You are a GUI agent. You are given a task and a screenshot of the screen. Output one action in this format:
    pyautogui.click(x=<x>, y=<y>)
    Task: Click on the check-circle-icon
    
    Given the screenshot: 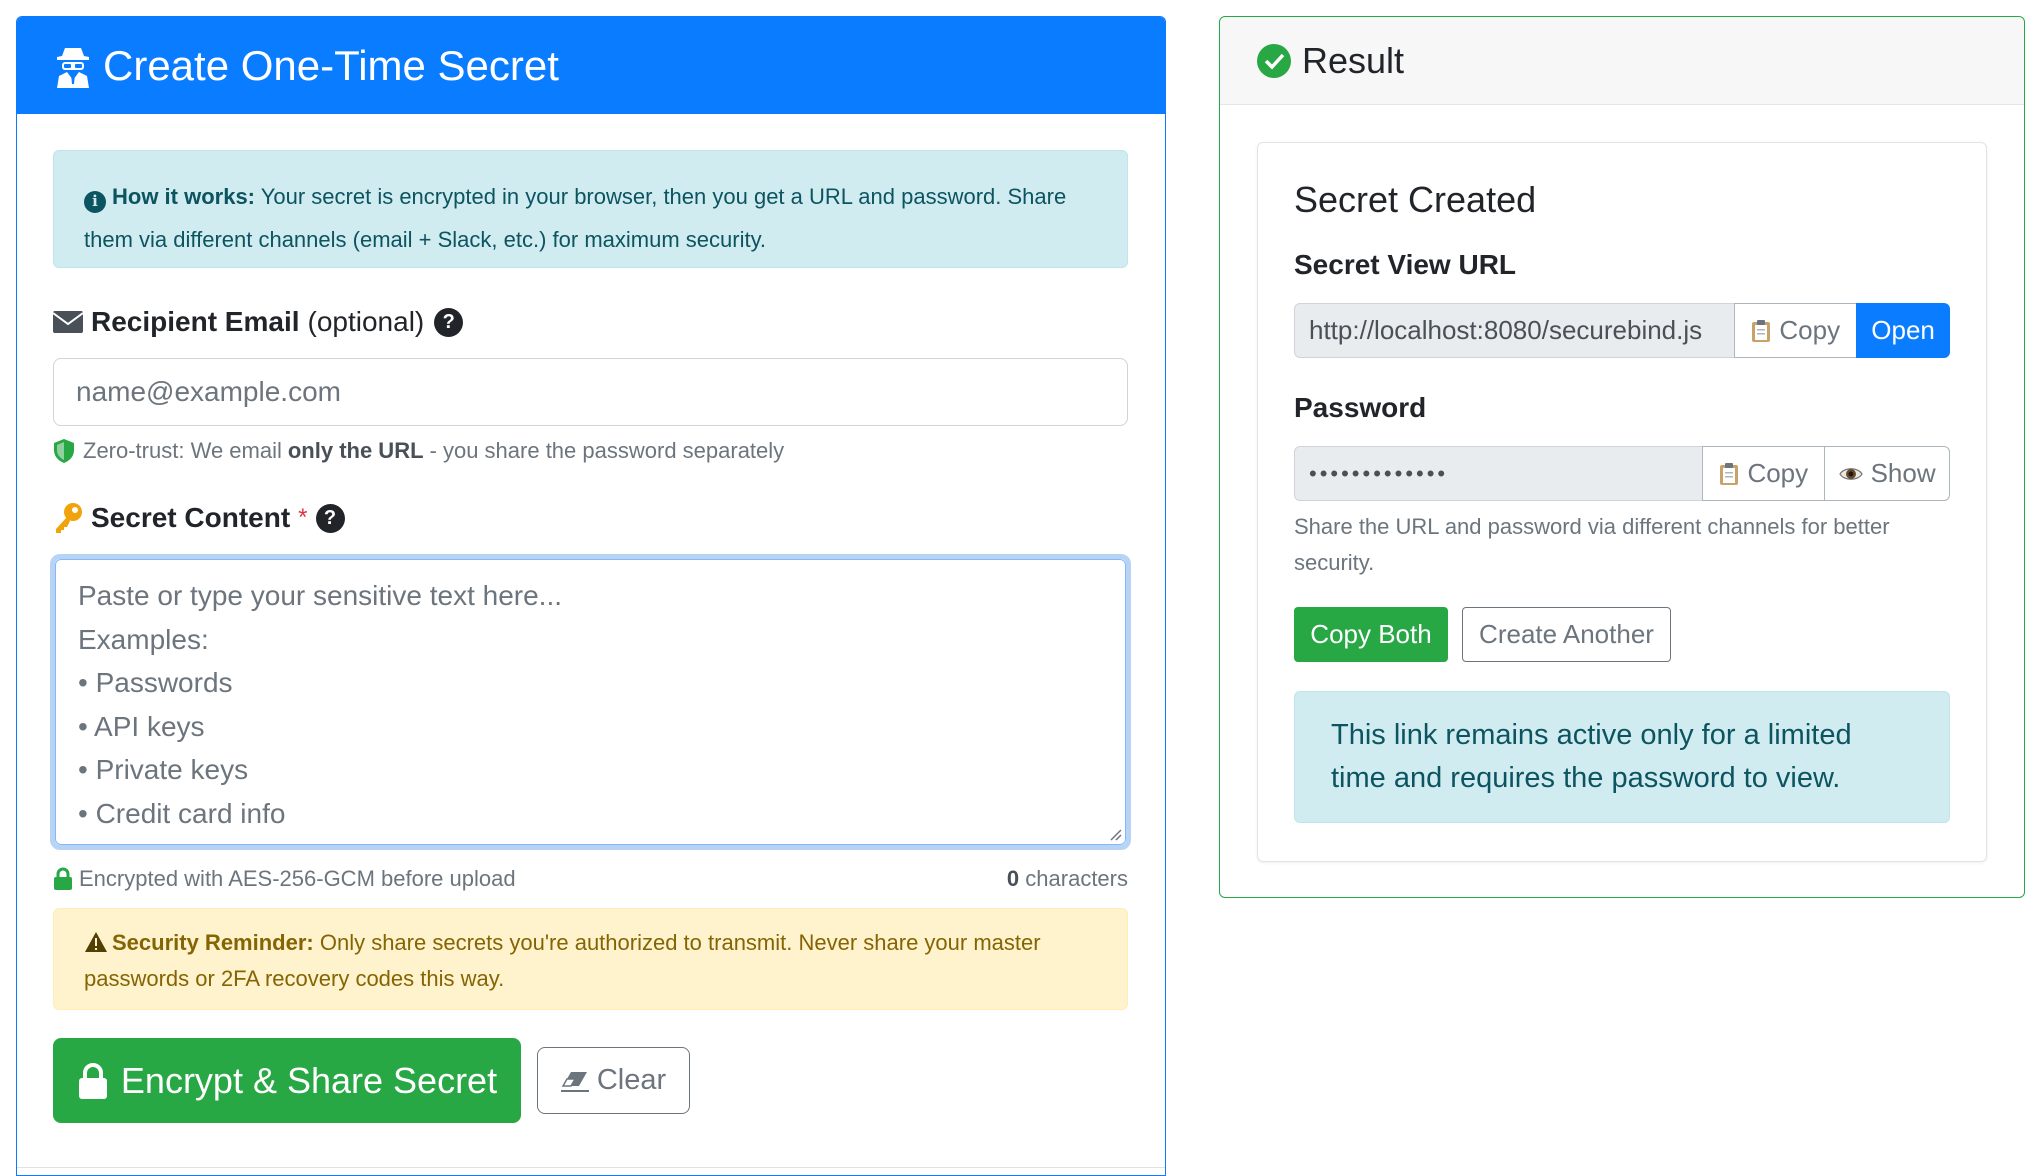 What is the action you would take?
    pyautogui.click(x=1274, y=60)
    